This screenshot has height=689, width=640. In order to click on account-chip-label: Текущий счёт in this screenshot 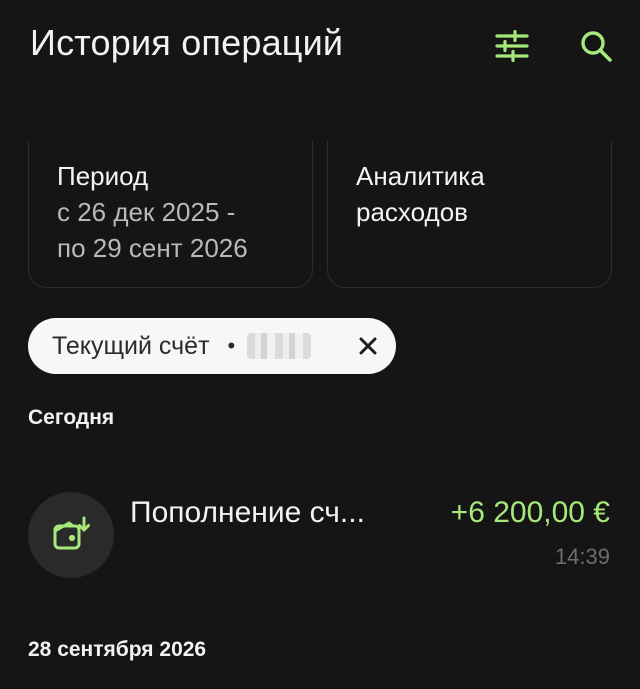, I will do `click(131, 345)`.